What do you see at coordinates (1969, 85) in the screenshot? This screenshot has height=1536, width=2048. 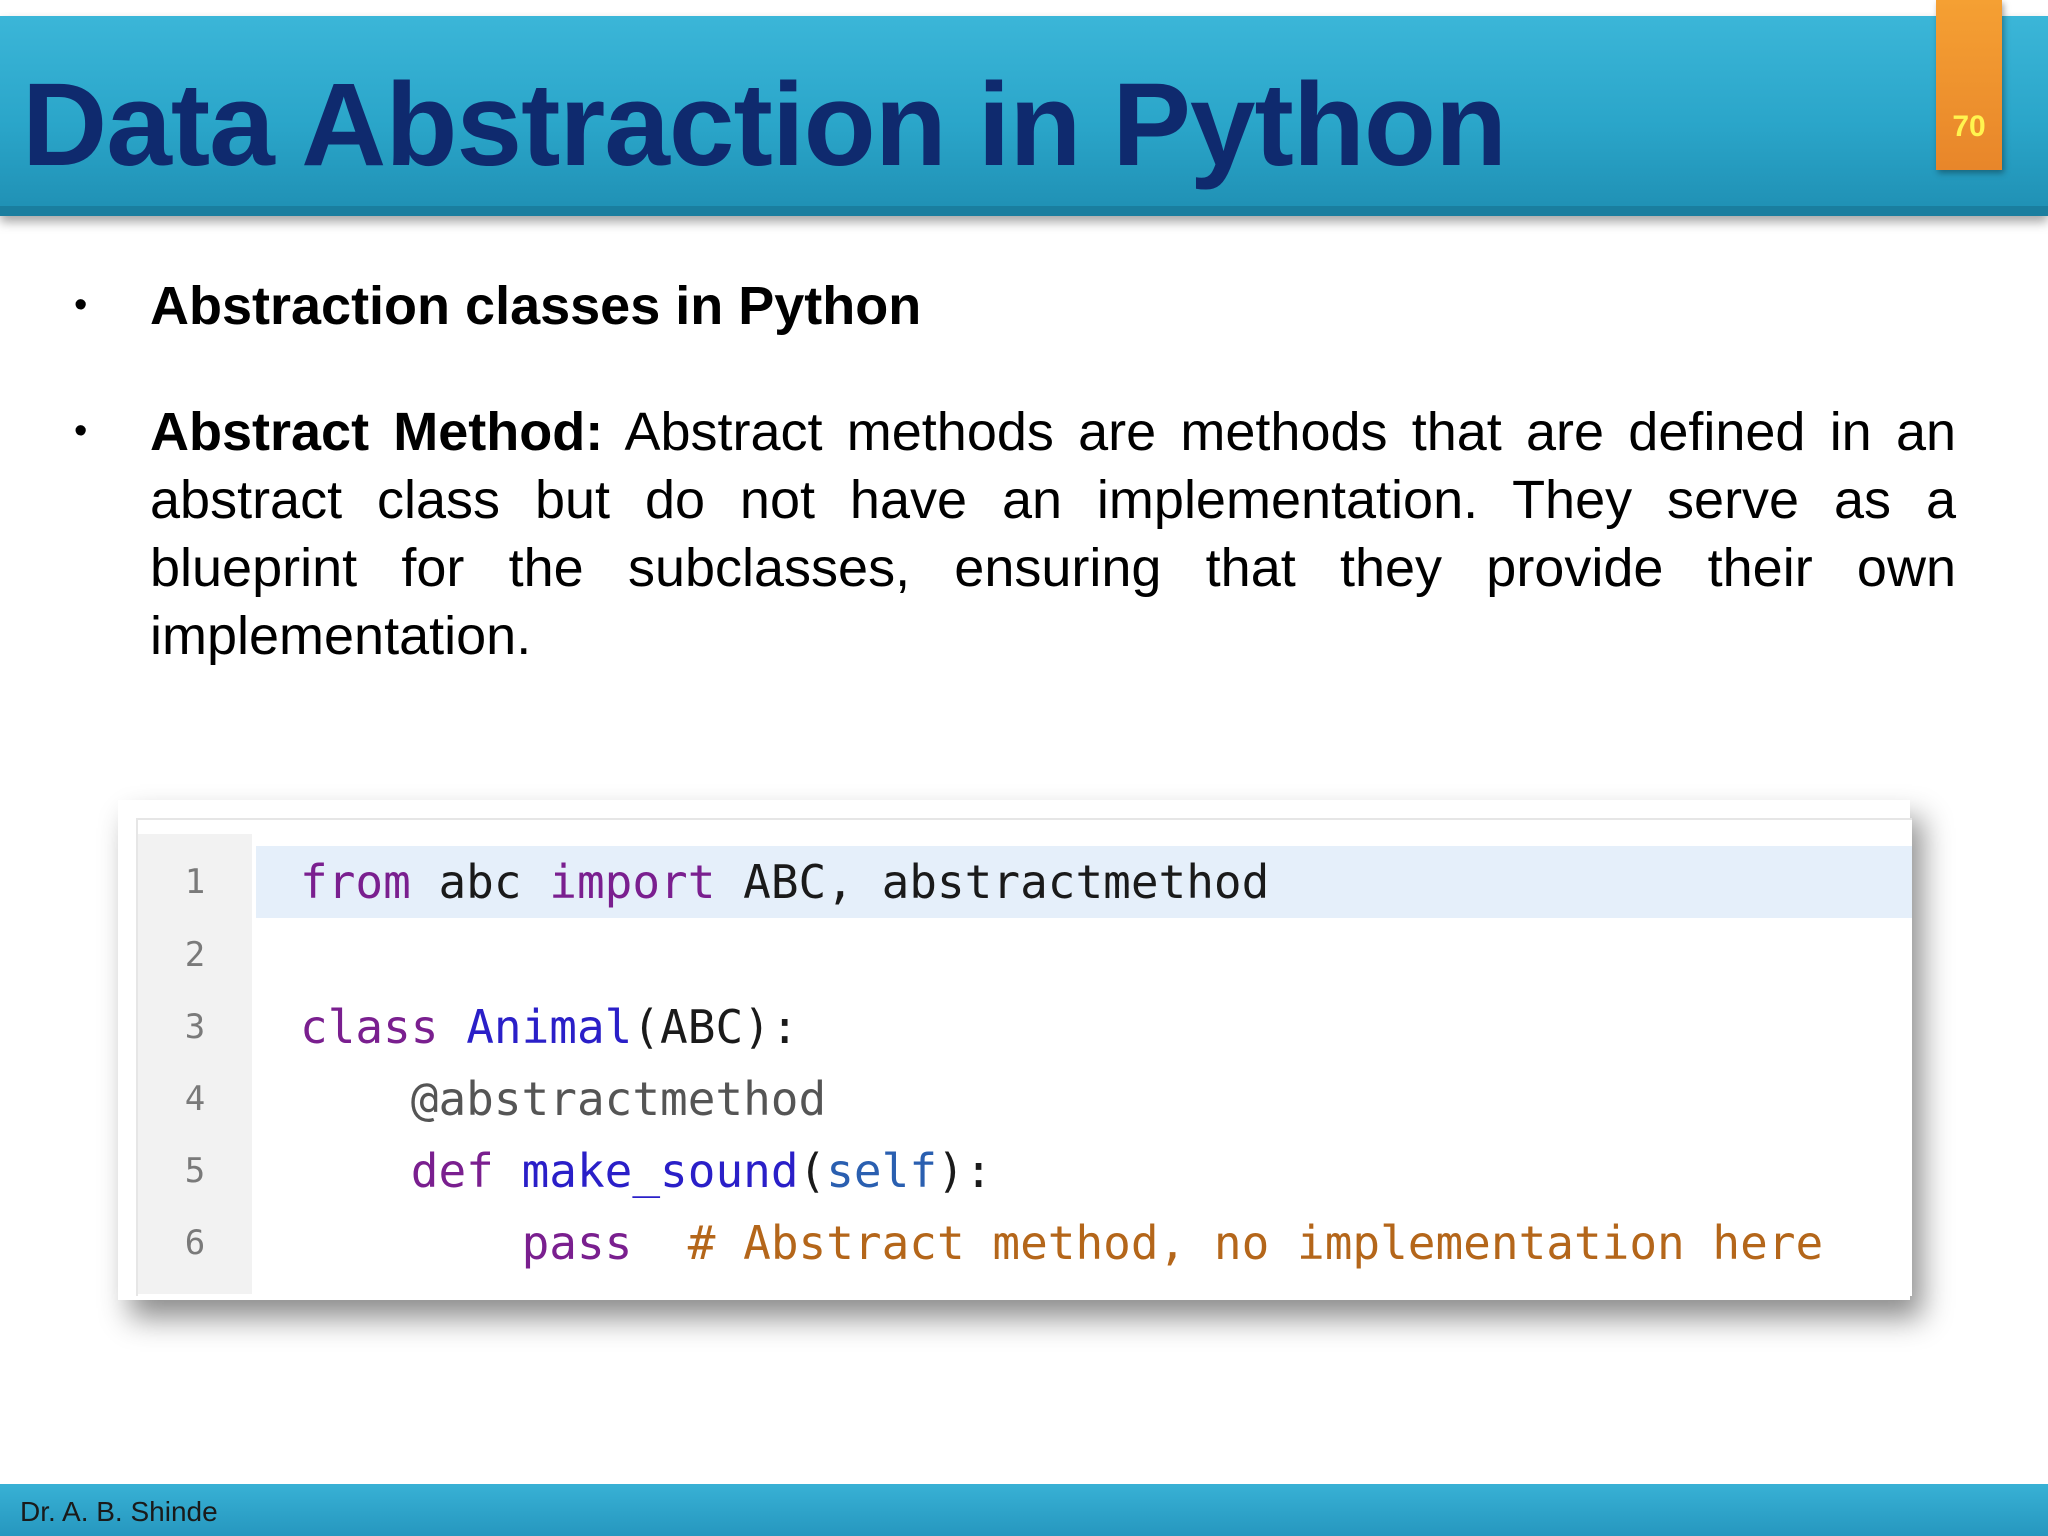 I see `page-number-tab: 70` at bounding box center [1969, 85].